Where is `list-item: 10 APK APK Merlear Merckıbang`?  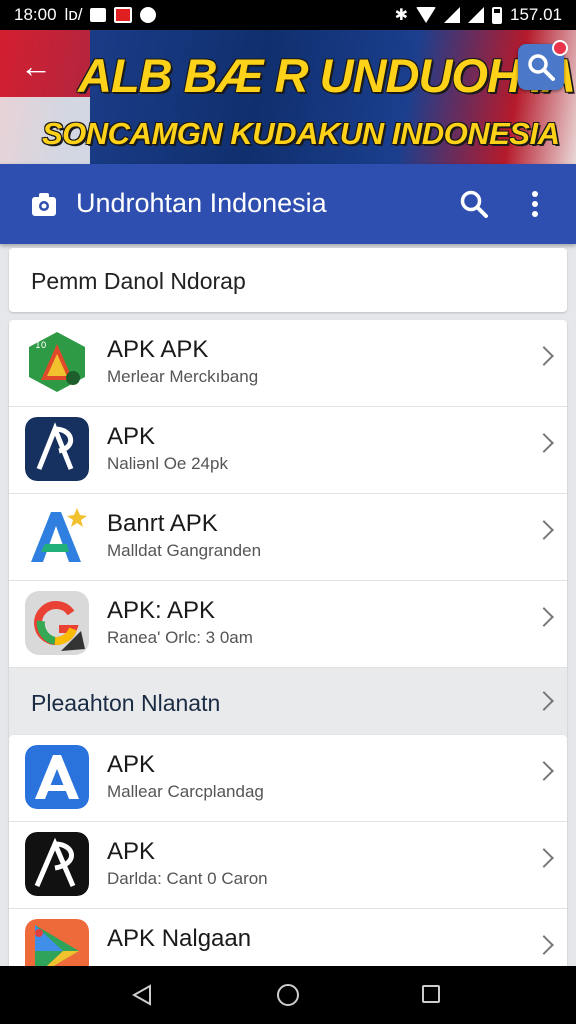 list-item: 10 APK APK Merlear Merckıbang is located at coordinates (288, 363).